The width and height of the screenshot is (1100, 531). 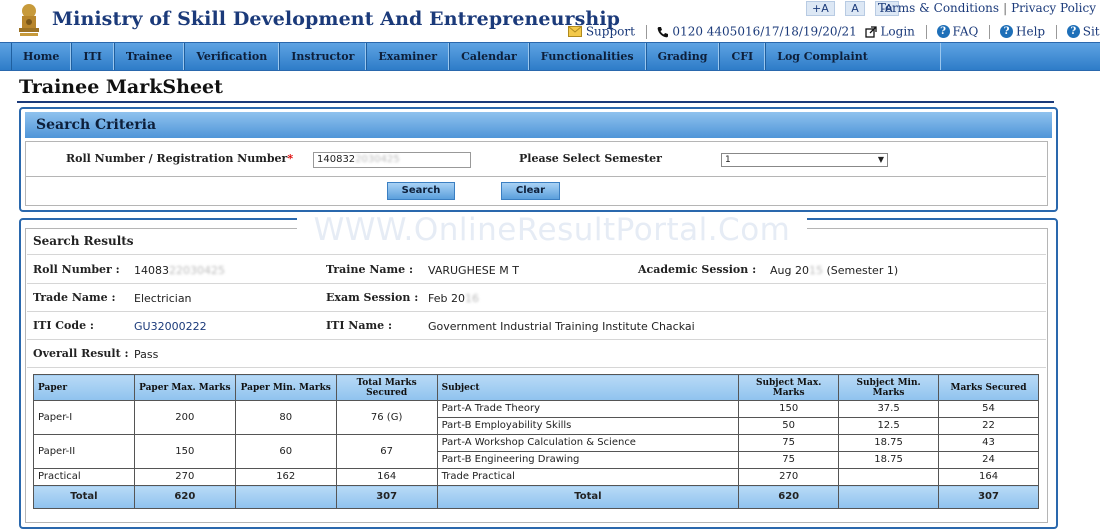 What do you see at coordinates (359, 325) in the screenshot?
I see `iti-name-label: ITI Name :` at bounding box center [359, 325].